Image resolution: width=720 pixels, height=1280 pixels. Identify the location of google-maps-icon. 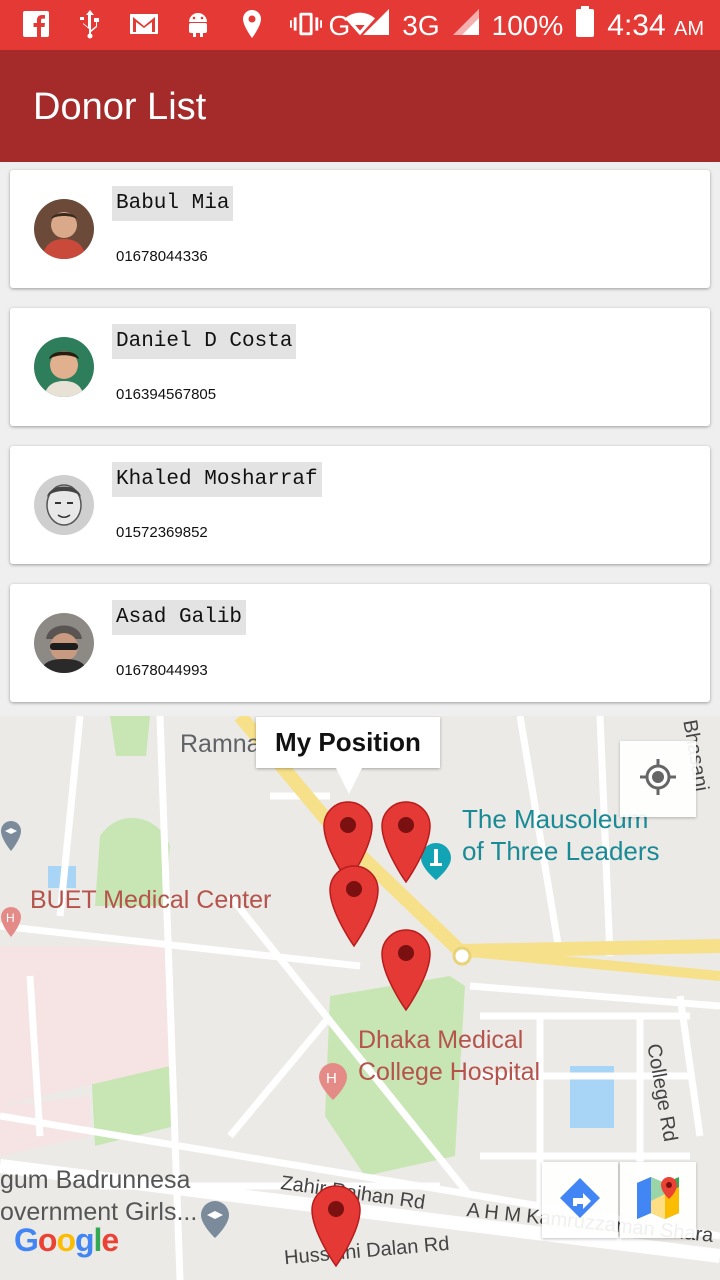
(658, 1200).